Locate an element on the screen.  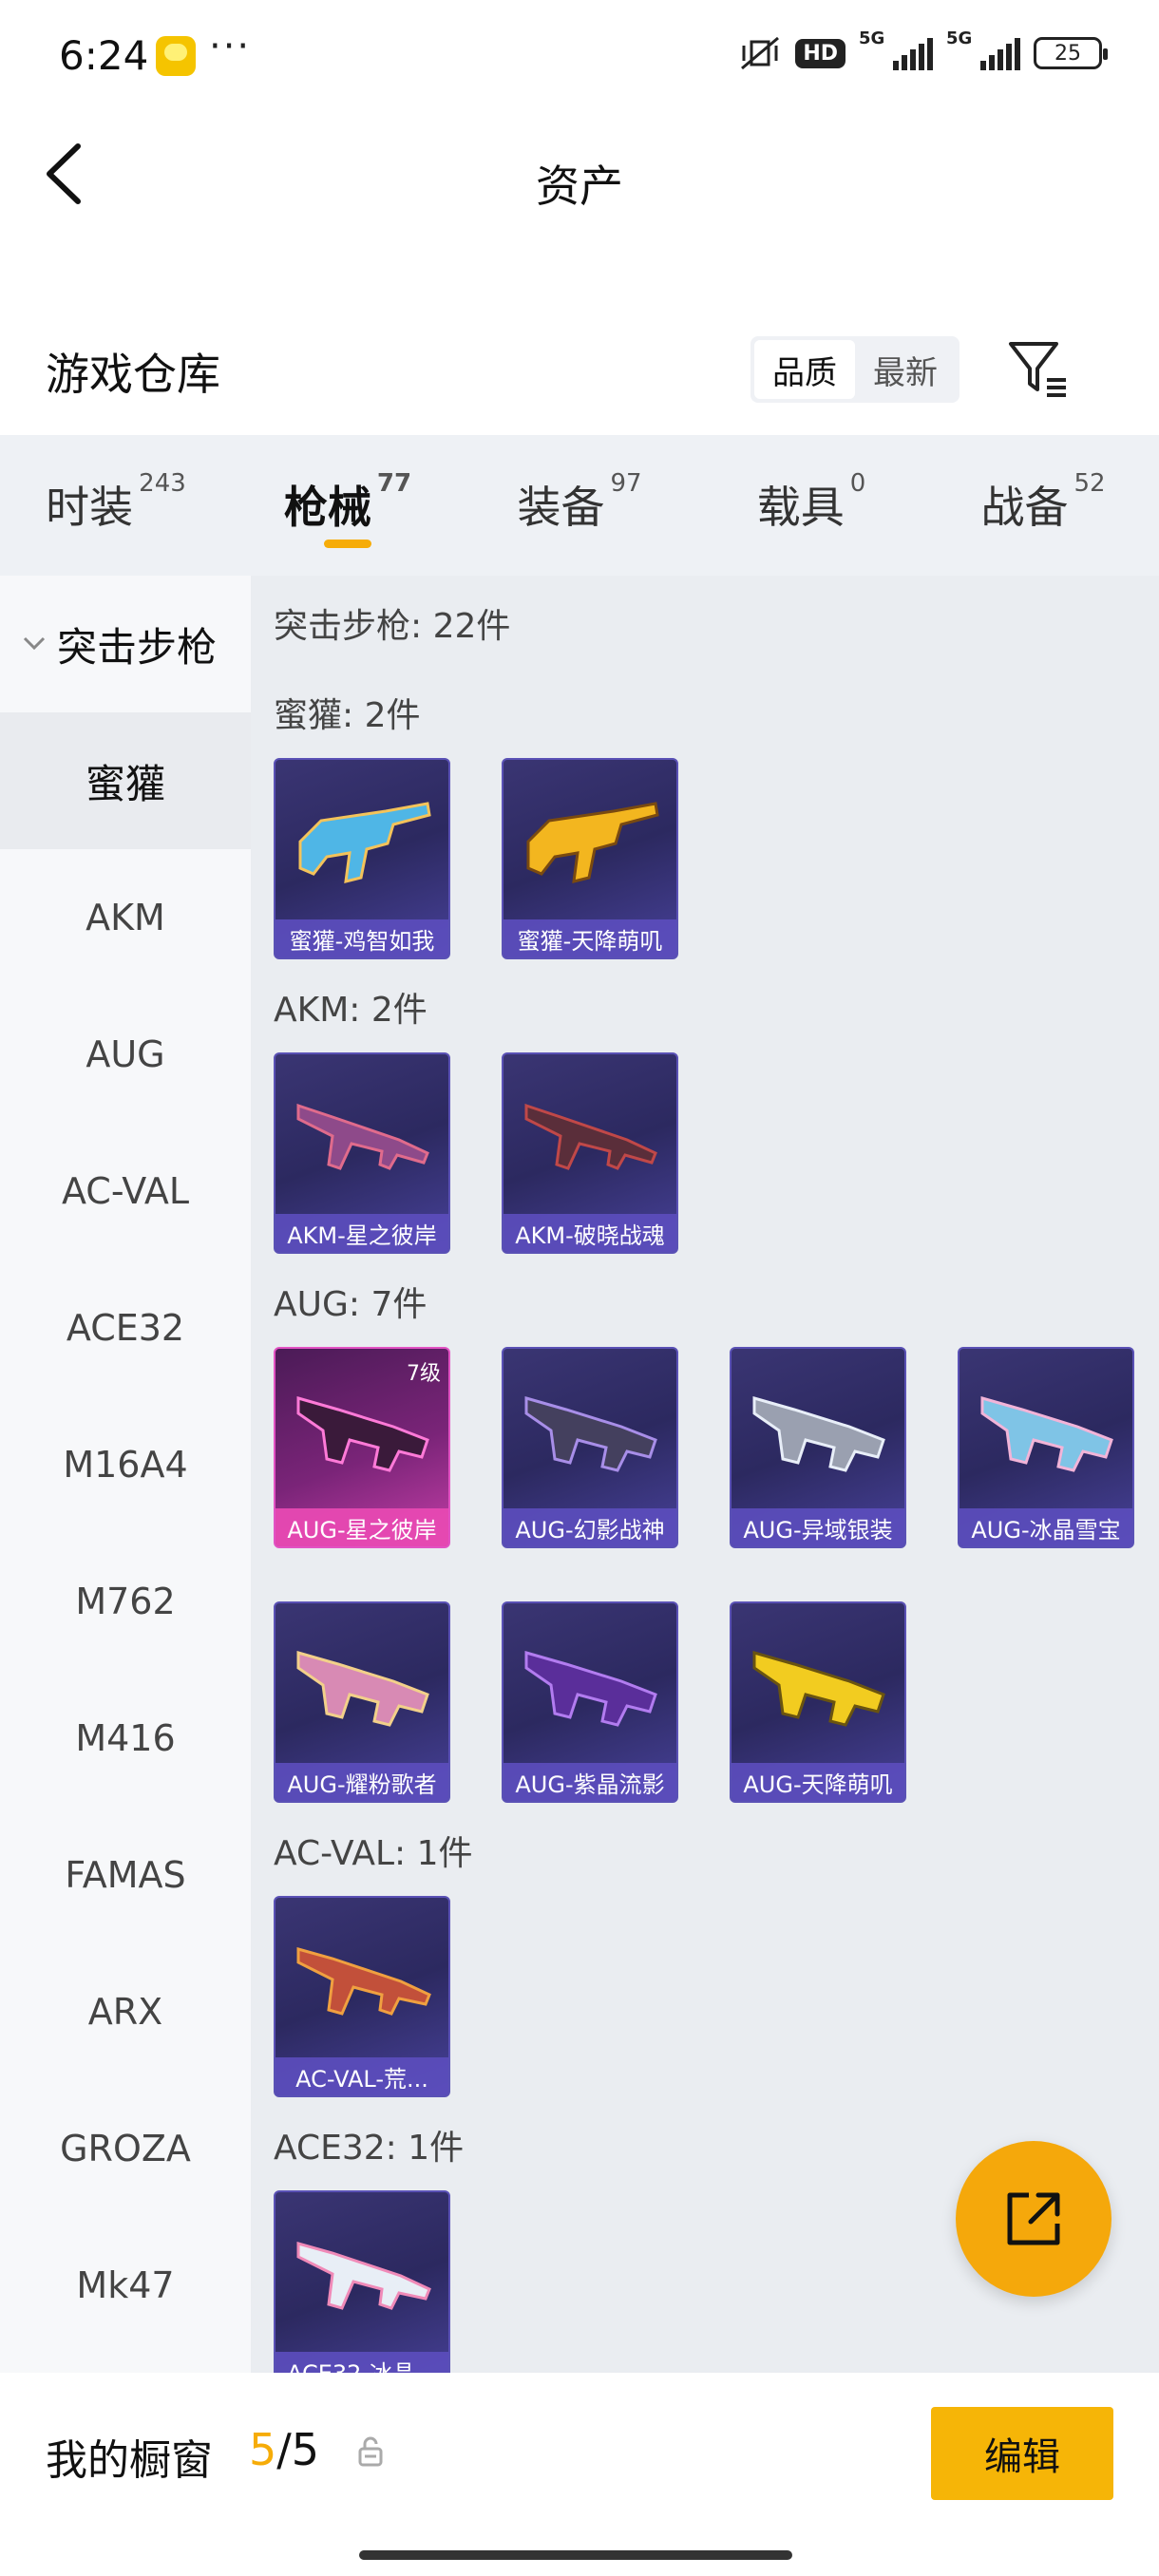
group-label: AC-VAL: 1件 is located at coordinates (373, 1853).